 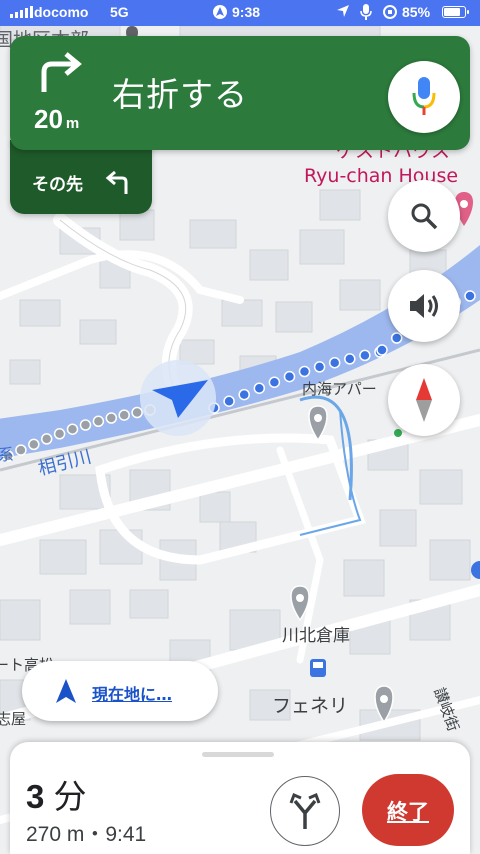 I want to click on compass-button, so click(x=424, y=400).